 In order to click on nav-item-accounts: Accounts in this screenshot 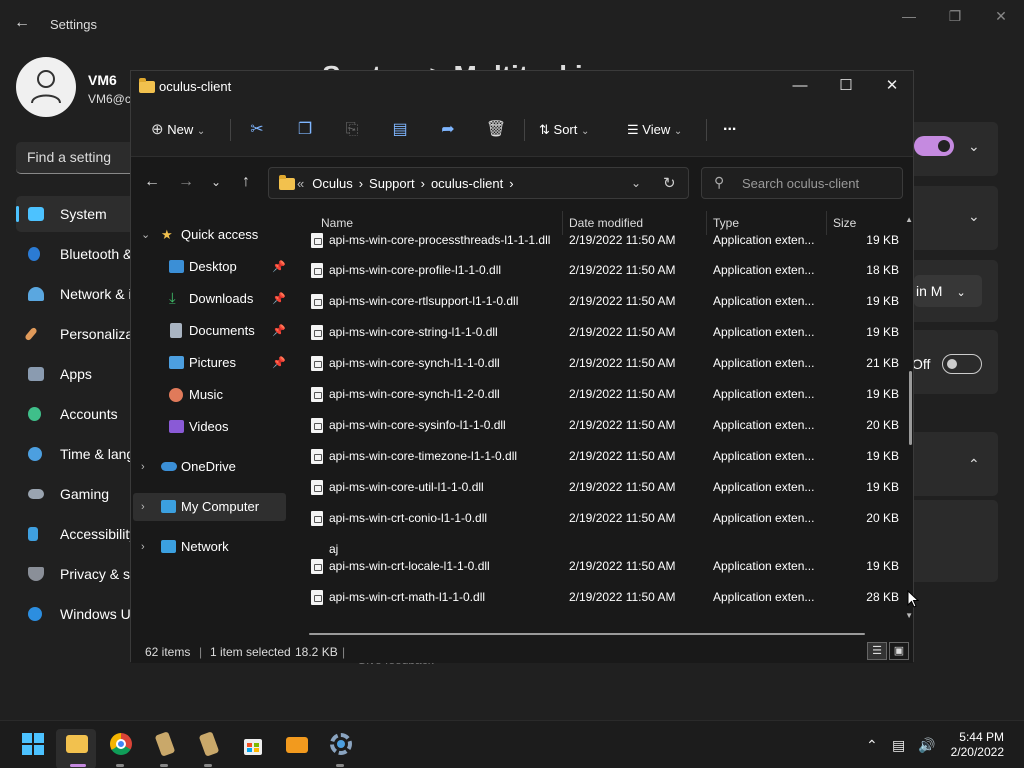, I will do `click(76, 414)`.